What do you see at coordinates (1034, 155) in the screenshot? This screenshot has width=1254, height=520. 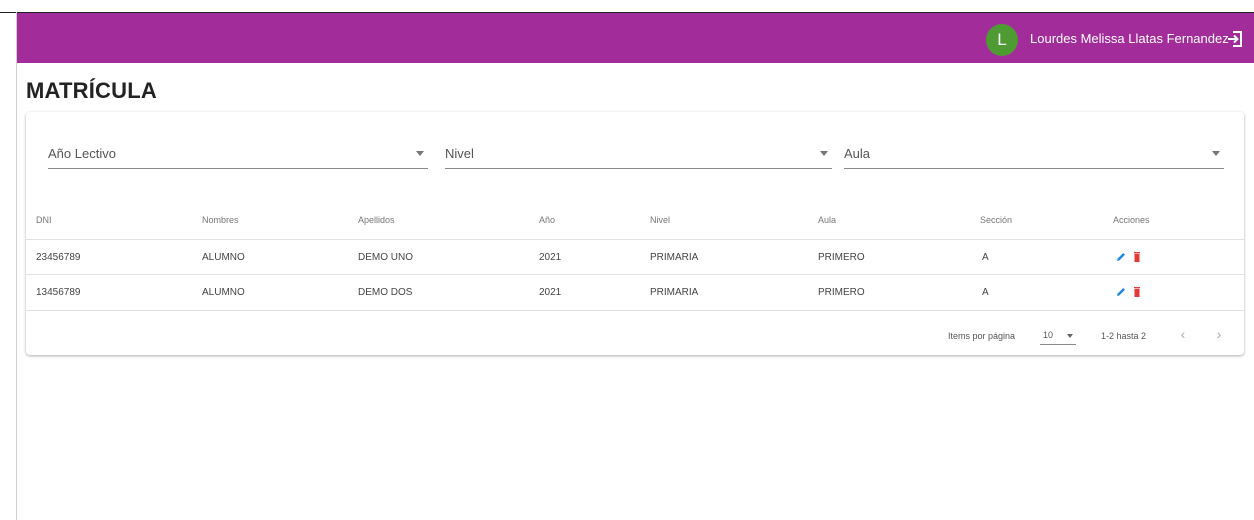 I see `classroom-select: Aula` at bounding box center [1034, 155].